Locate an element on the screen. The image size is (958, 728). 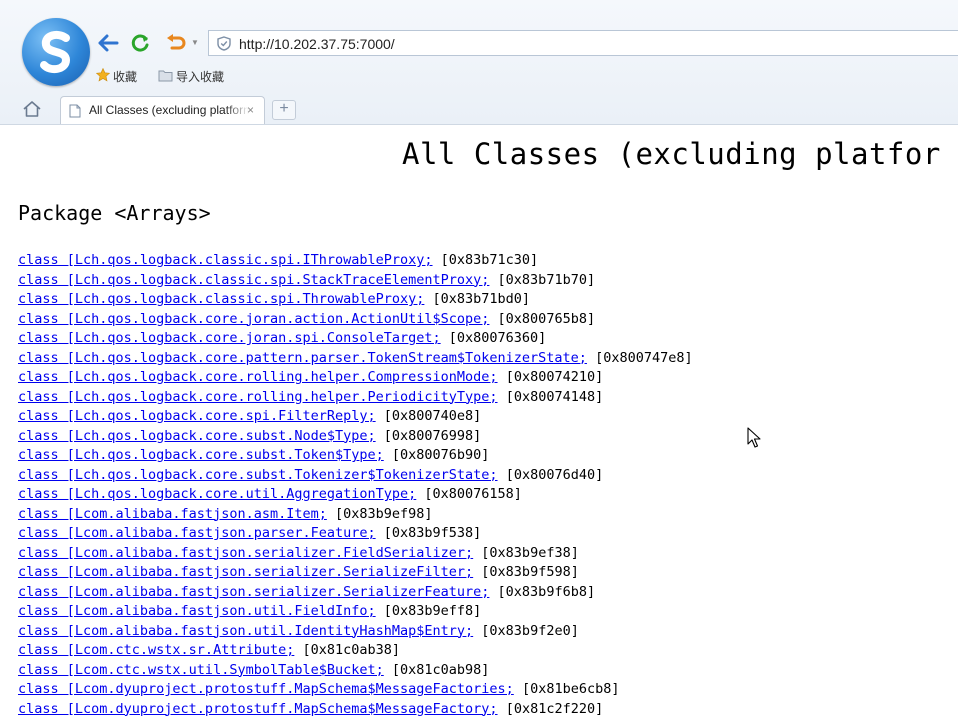
page-icon is located at coordinates (75, 113).